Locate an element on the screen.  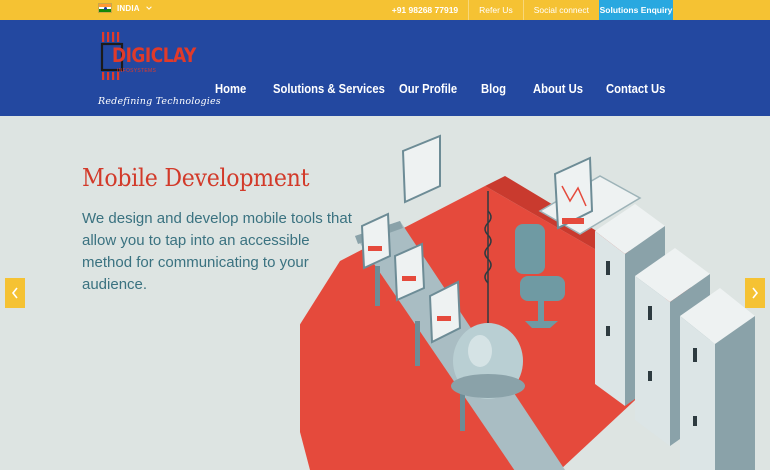
social-connect-link: Social connect is located at coordinates (560, 10).